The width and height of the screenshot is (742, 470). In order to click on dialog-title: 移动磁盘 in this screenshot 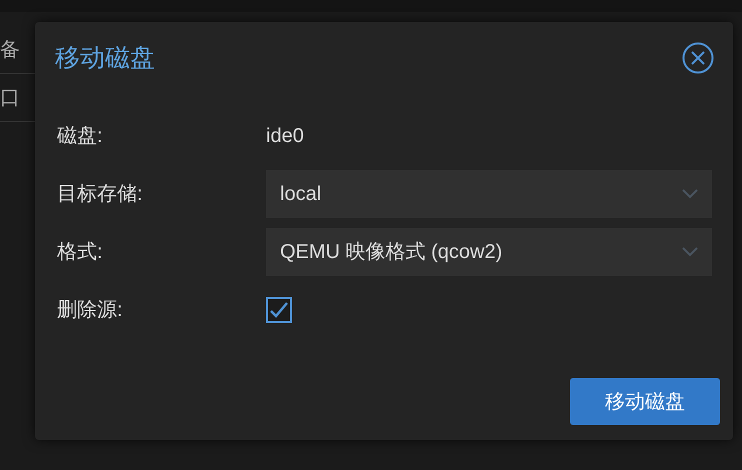, I will do `click(105, 58)`.